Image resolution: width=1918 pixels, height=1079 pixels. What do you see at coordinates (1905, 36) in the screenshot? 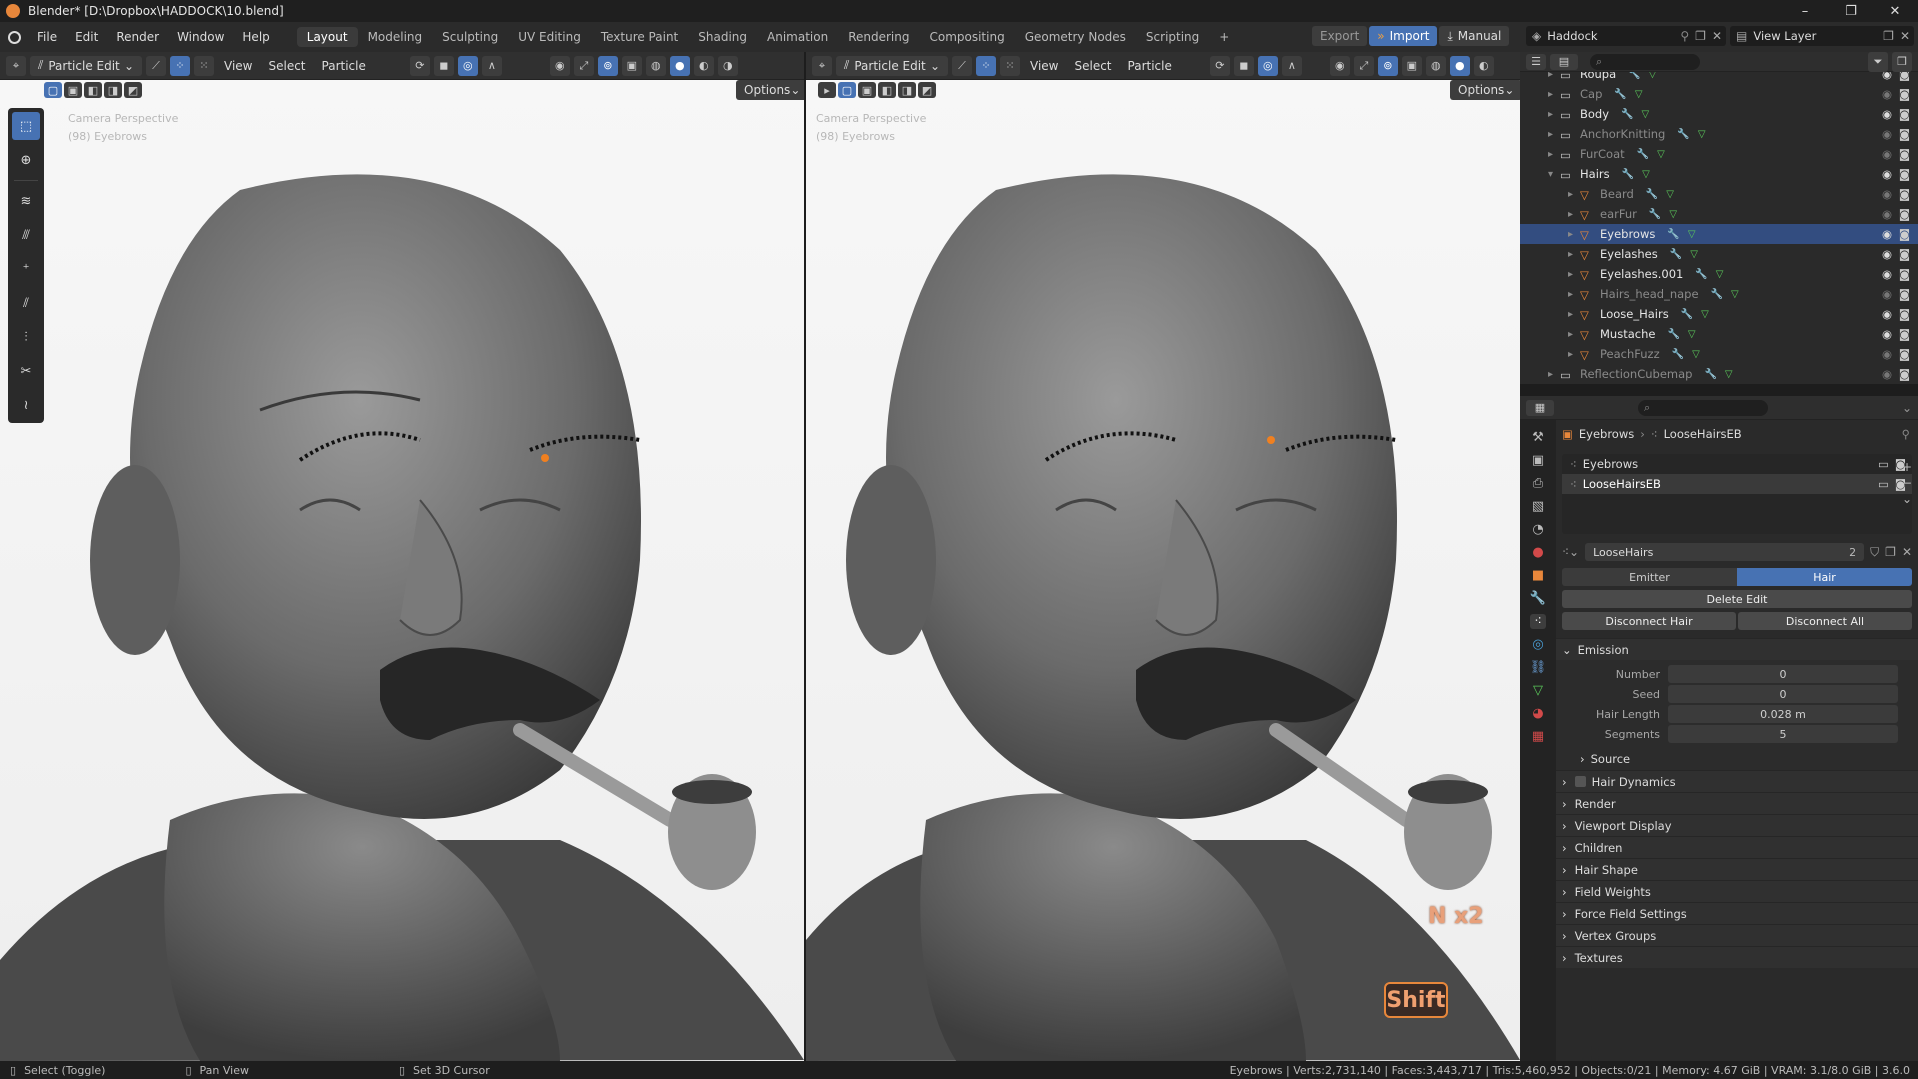
I see `delete-view-layer-icon: ✕` at bounding box center [1905, 36].